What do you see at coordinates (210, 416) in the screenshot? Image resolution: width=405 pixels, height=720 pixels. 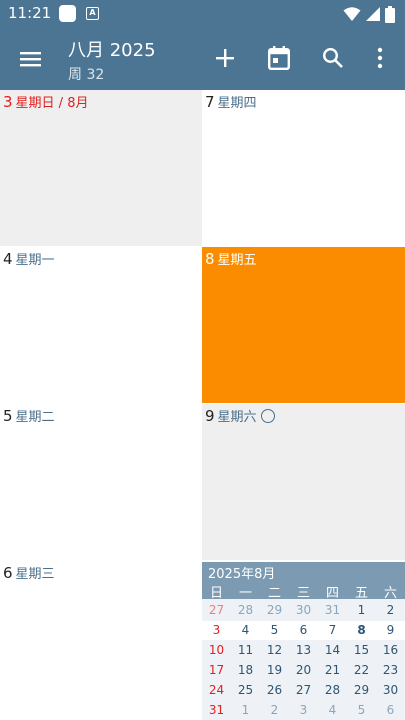 I see `day-number: 9` at bounding box center [210, 416].